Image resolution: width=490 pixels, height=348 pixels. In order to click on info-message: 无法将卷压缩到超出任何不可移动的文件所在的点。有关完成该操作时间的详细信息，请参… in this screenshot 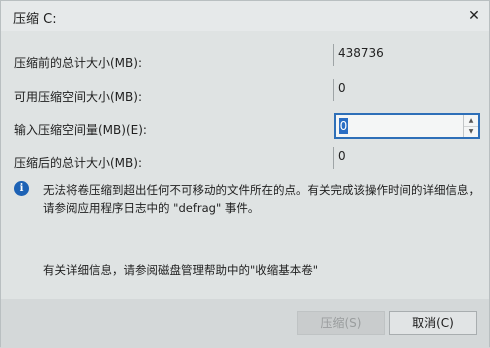, I will do `click(261, 199)`.